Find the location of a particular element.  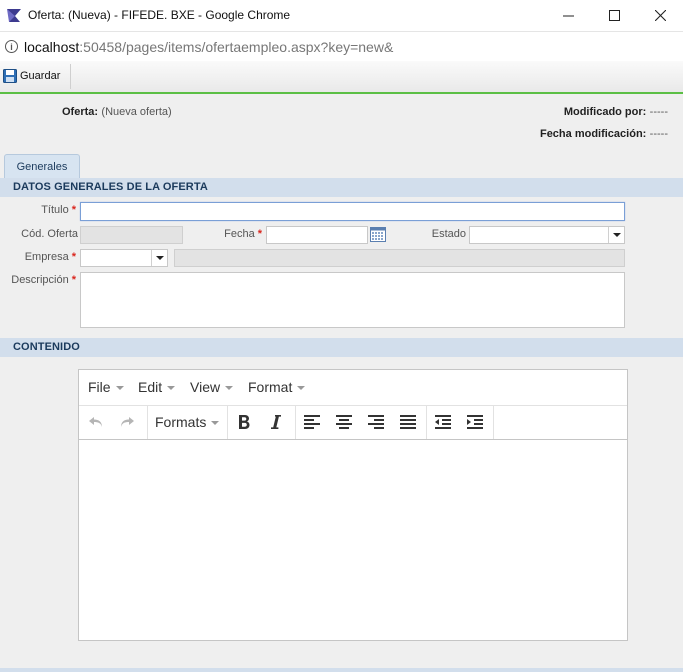

calendar-icon is located at coordinates (378, 234).